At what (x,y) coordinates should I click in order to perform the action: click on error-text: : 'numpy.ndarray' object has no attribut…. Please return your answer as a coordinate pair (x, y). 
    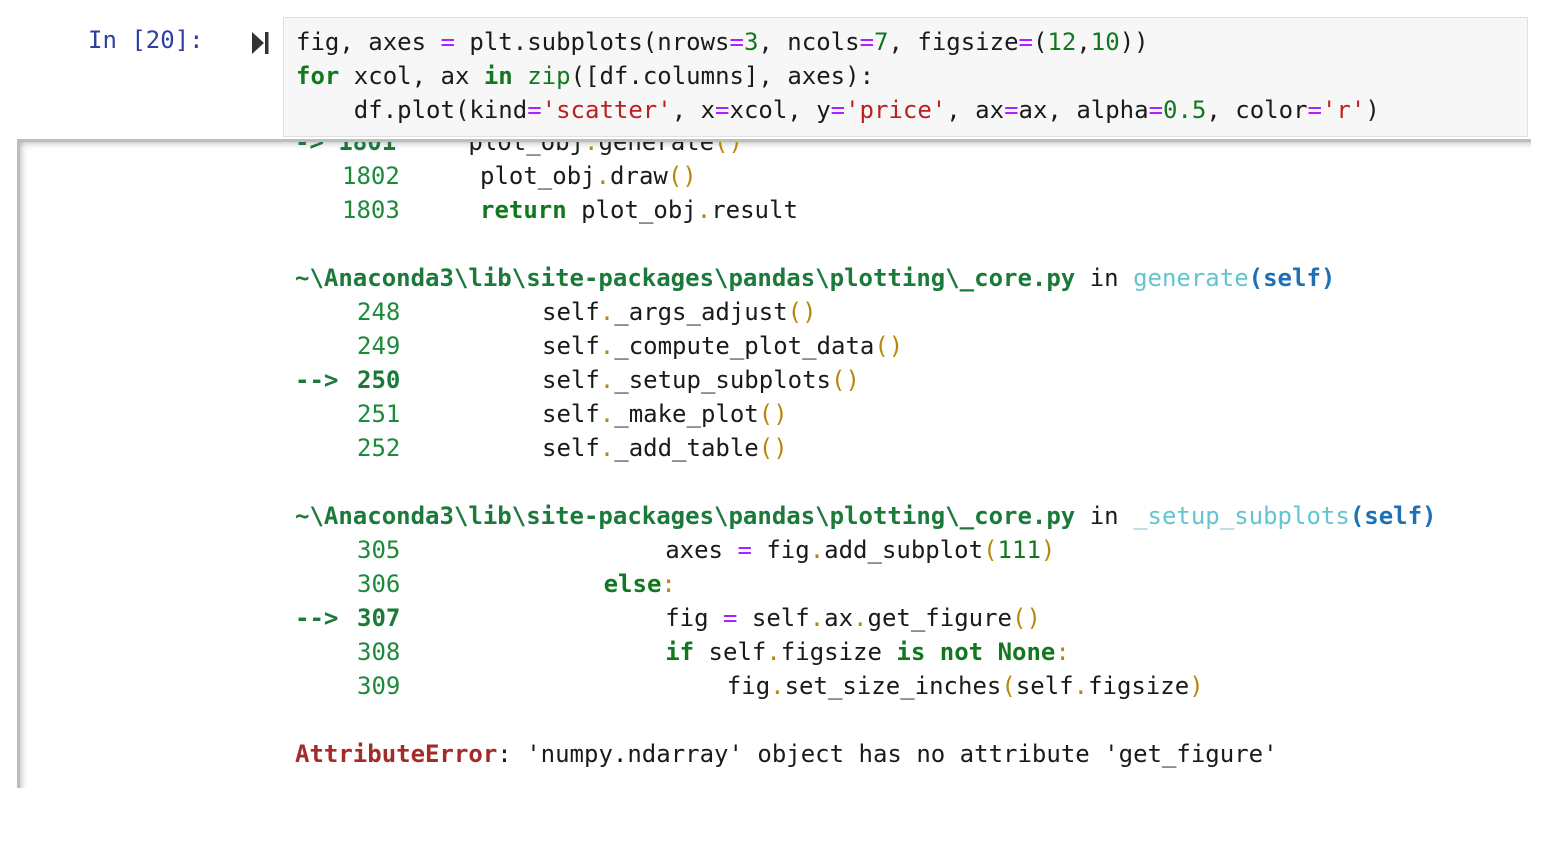
    Looking at the image, I should click on (887, 754).